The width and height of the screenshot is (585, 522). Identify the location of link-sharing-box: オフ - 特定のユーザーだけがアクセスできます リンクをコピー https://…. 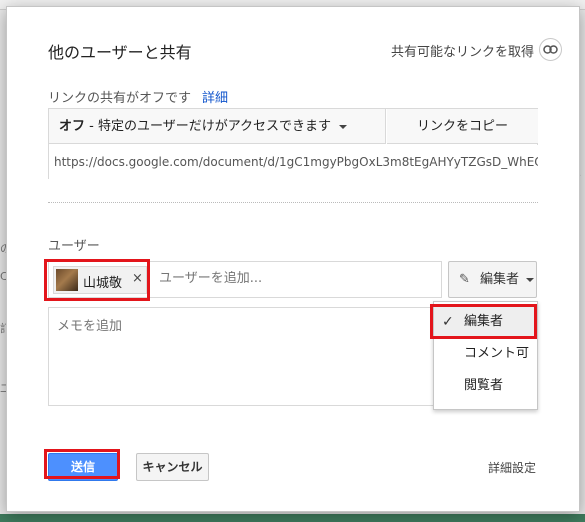
(293, 143).